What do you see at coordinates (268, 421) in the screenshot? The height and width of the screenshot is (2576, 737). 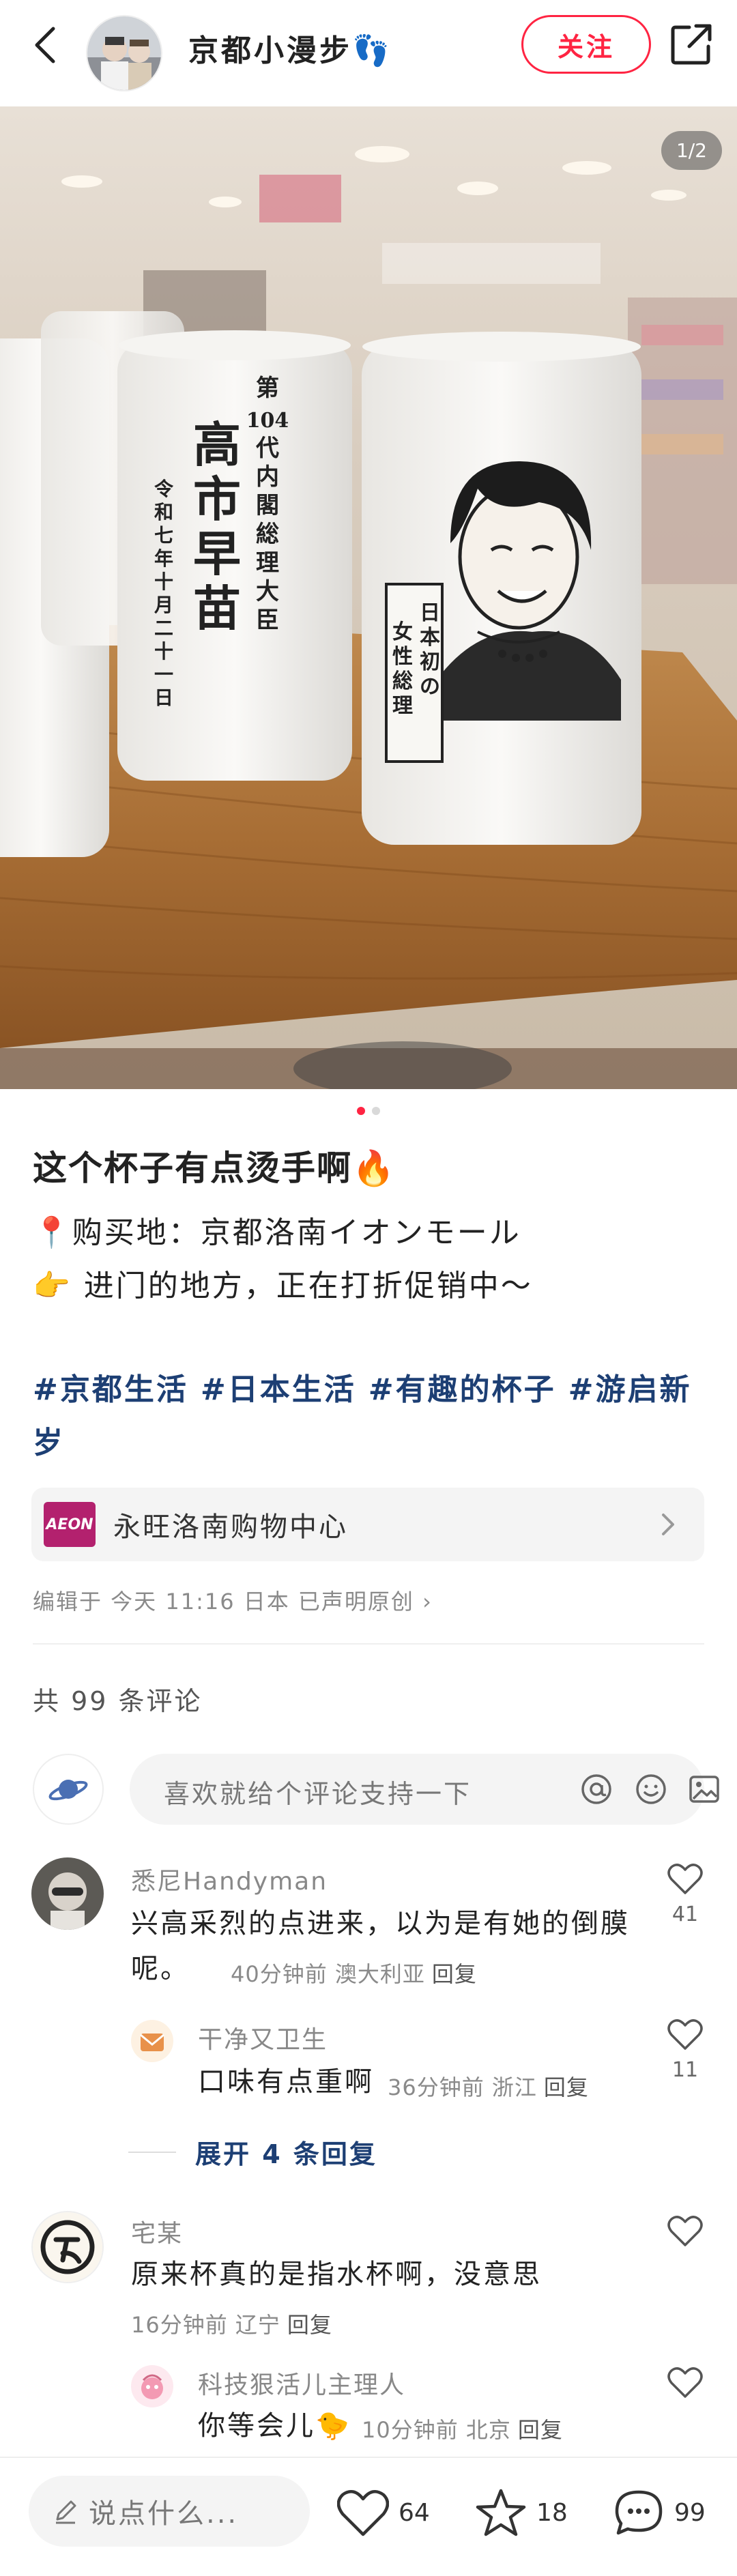 I see `svg-text: 104` at bounding box center [268, 421].